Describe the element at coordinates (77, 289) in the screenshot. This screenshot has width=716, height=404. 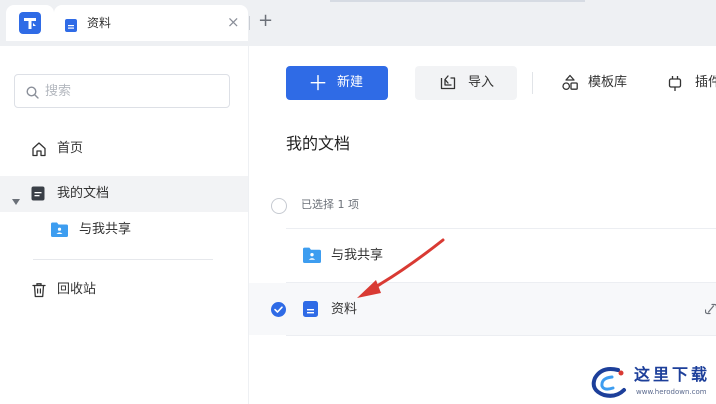
I see `sidebar-item-label: 回收站` at that location.